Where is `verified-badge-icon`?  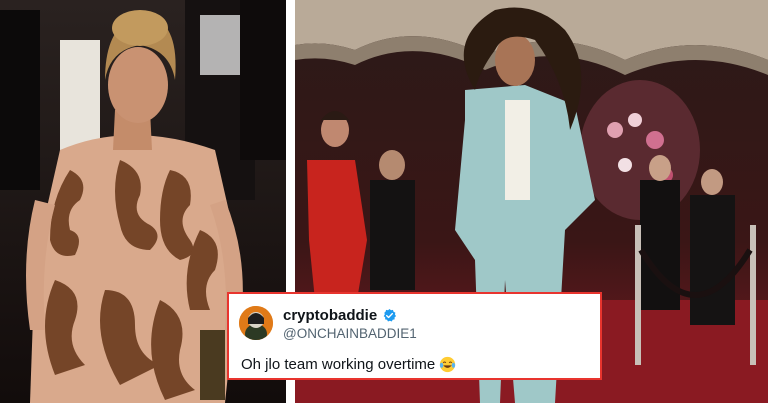 verified-badge-icon is located at coordinates (389, 315).